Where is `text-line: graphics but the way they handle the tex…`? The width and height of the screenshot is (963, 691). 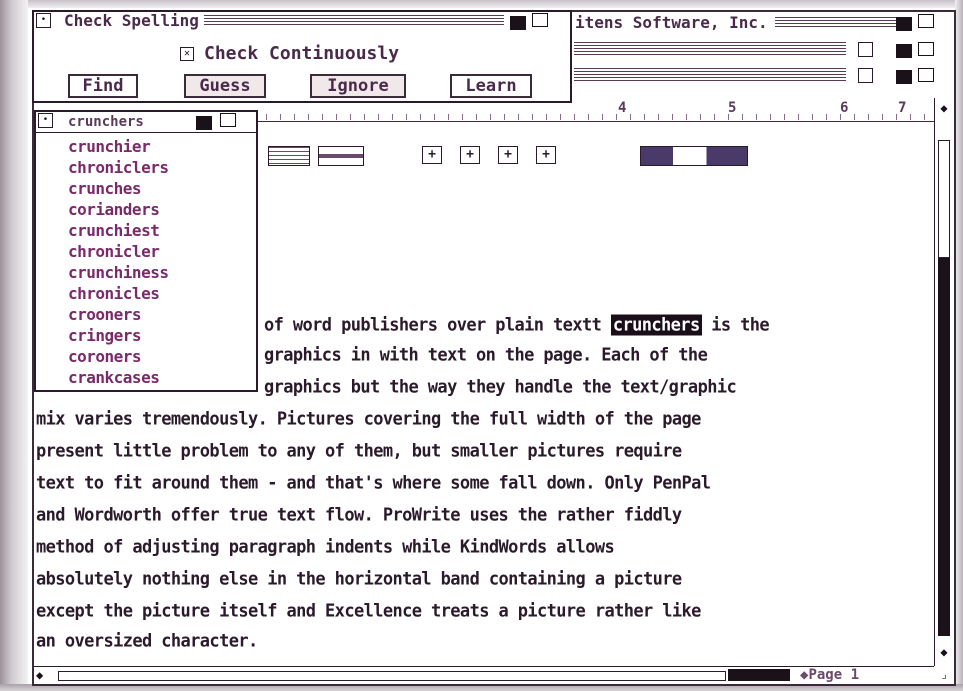
text-line: graphics but the way they handle the tex… is located at coordinates (500, 387).